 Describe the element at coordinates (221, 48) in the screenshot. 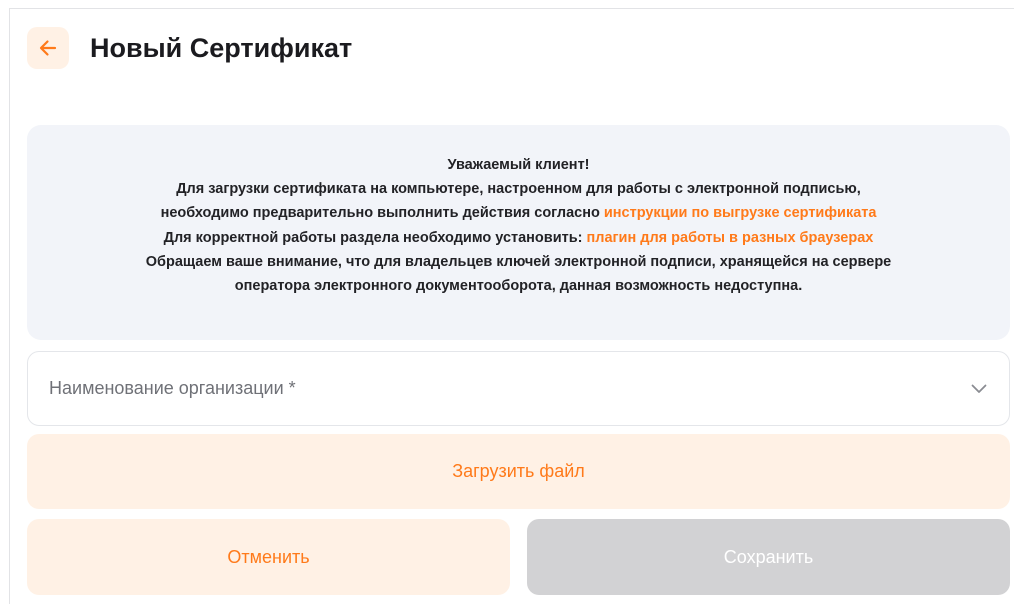

I see `page-title: Новый Сертификат` at that location.